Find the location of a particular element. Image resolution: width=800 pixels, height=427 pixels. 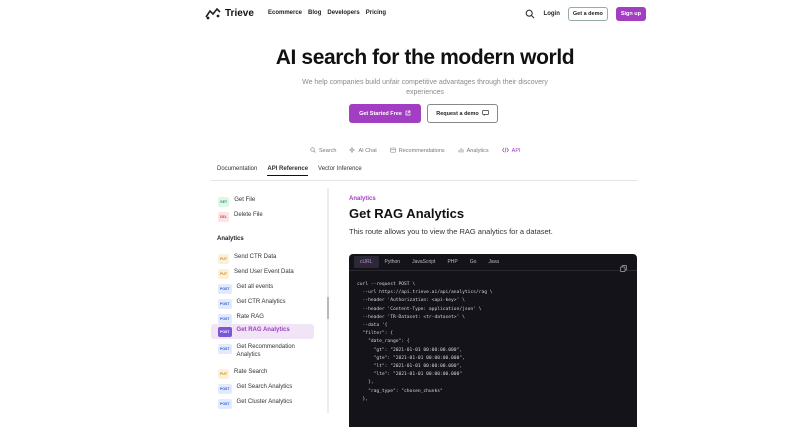

sidebar-item-get-ctr-analytics: POST Get CTR Analytics is located at coordinates (262, 303).